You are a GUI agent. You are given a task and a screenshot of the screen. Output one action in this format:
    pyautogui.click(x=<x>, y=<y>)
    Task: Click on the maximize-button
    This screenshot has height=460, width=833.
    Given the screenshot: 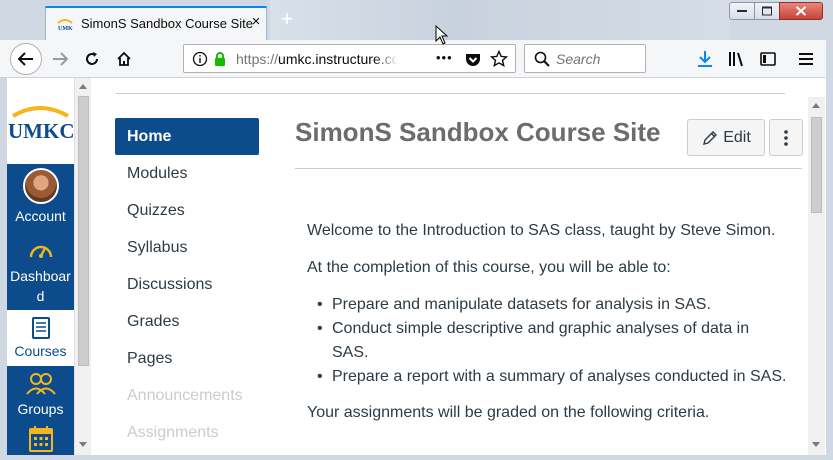 What is the action you would take?
    pyautogui.click(x=767, y=11)
    